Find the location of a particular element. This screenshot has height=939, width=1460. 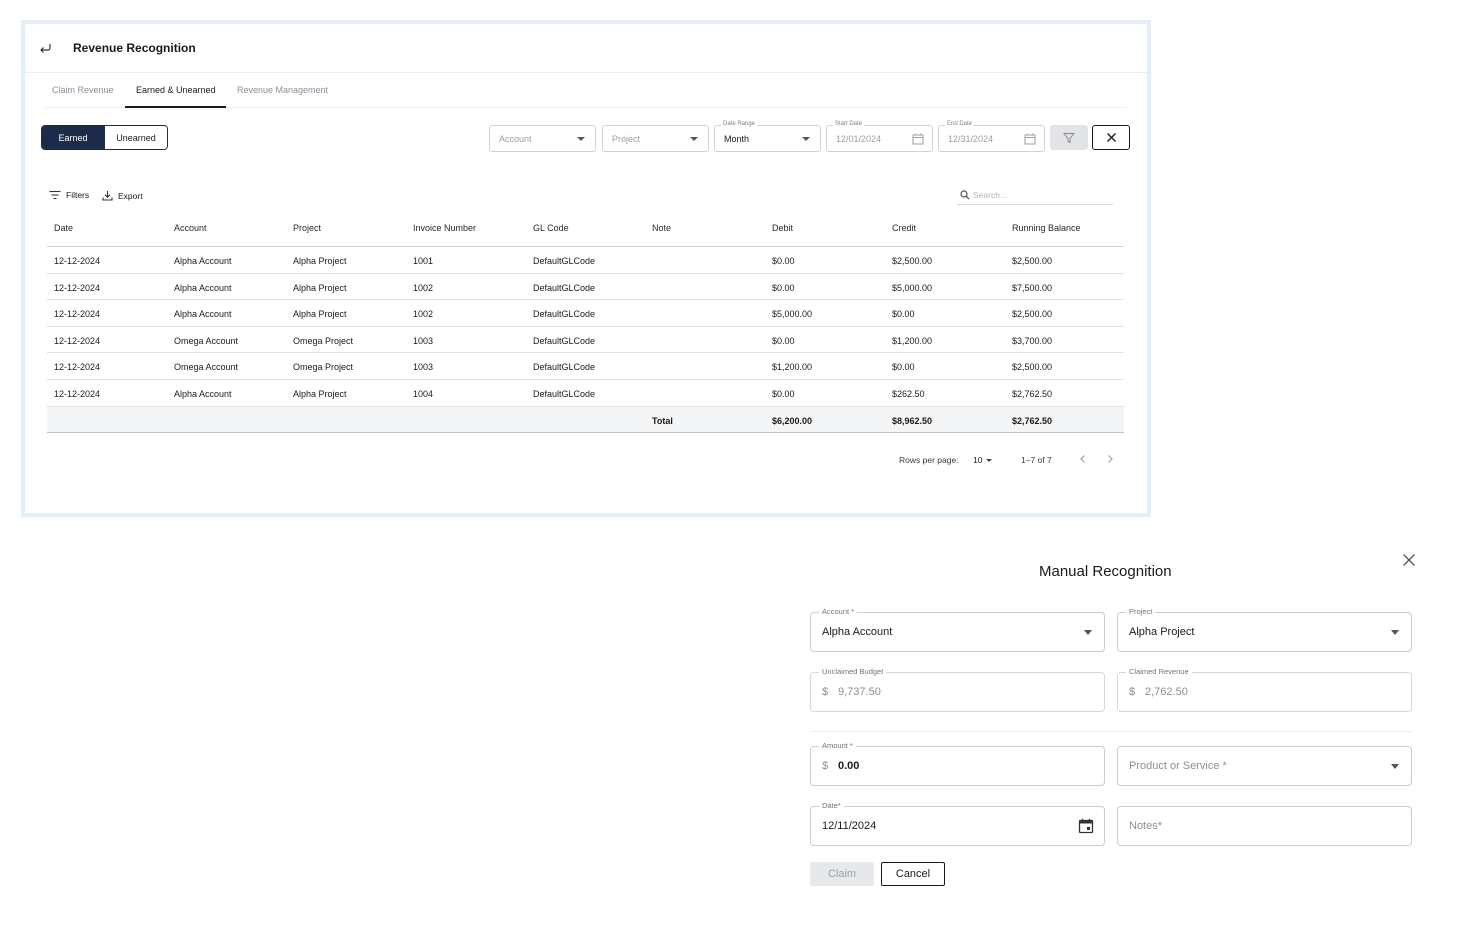

end-date-value: 12/31/2024 is located at coordinates (971, 139).